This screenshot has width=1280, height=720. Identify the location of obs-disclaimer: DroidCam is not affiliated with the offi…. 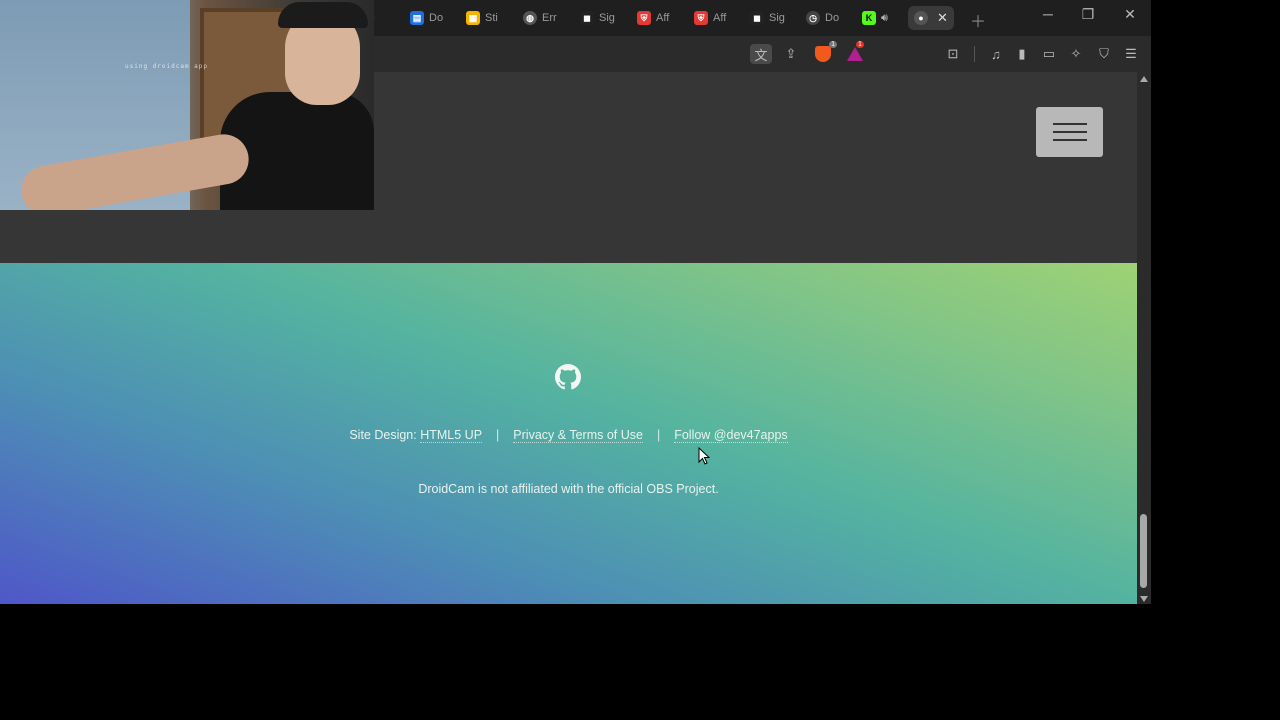
(568, 489).